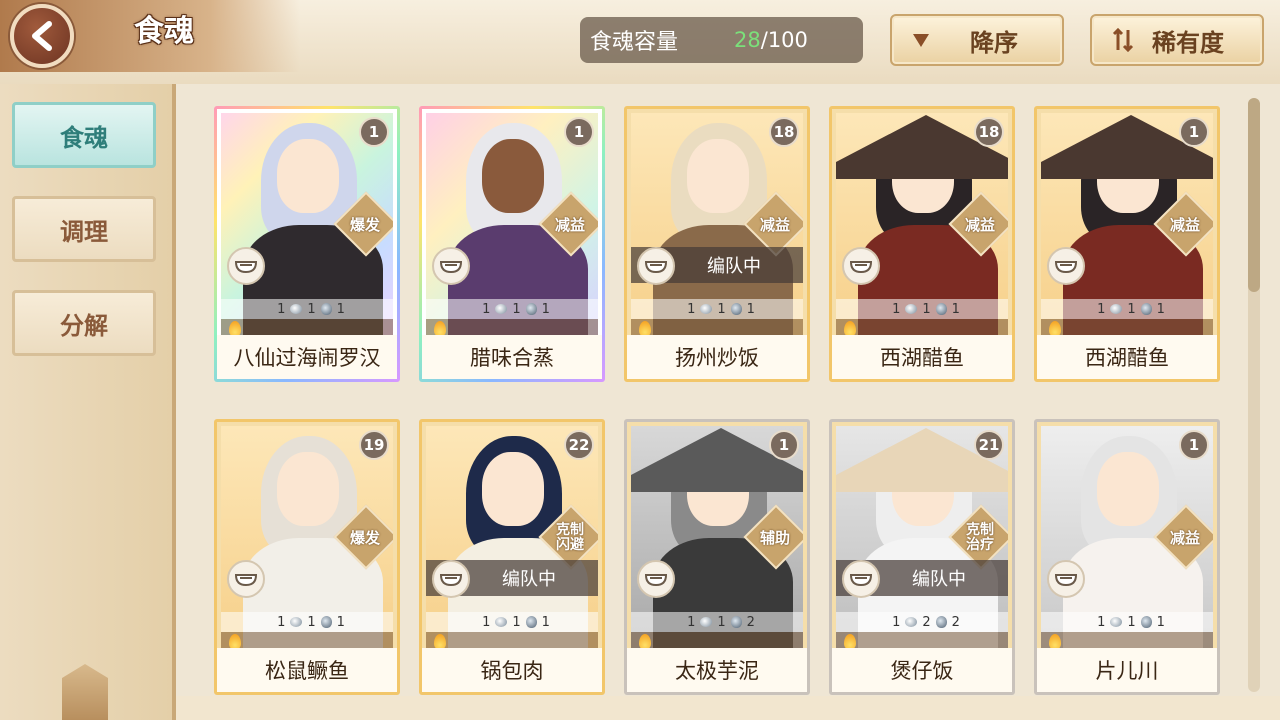 The width and height of the screenshot is (1280, 720). What do you see at coordinates (750, 622) in the screenshot?
I see `stat-value: 2` at bounding box center [750, 622].